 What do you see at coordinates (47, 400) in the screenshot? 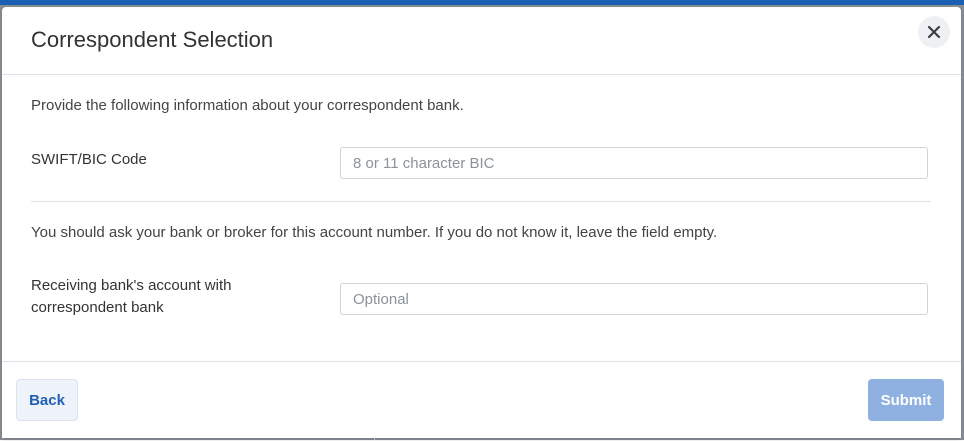
I see `back-button: Back` at bounding box center [47, 400].